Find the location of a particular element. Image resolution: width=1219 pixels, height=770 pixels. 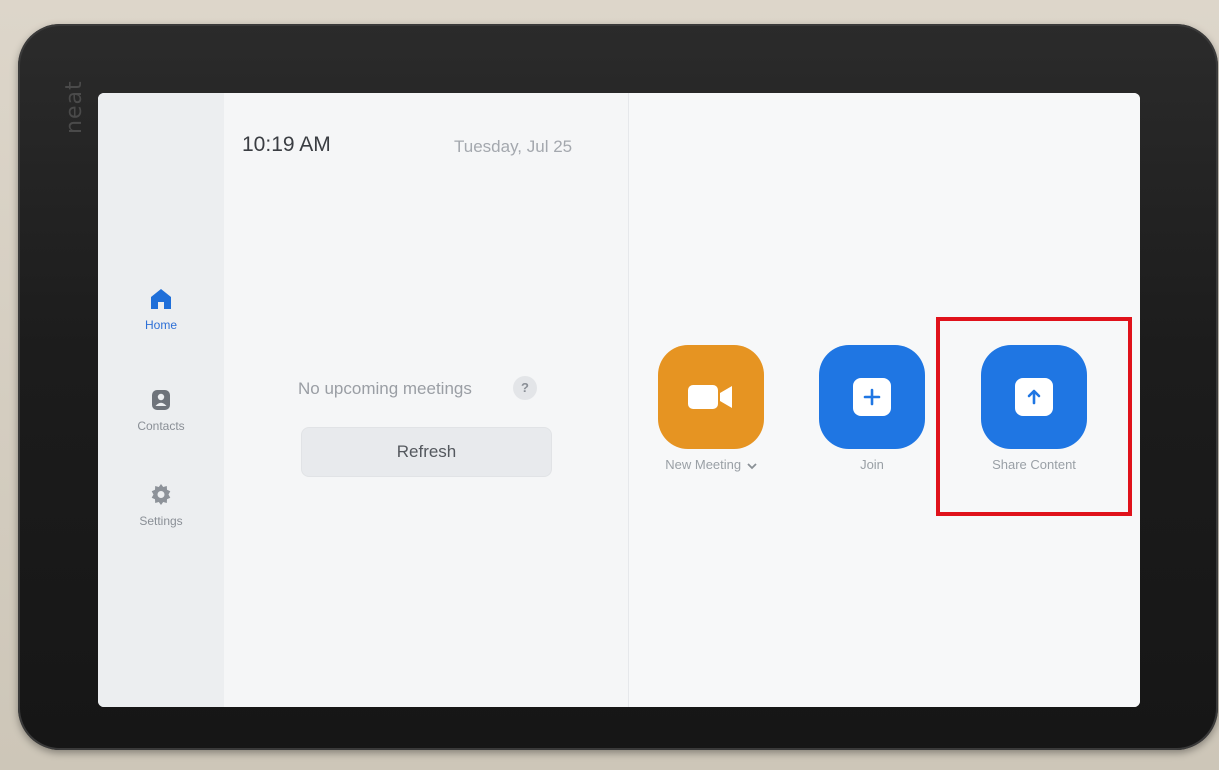

sidebar-item-label: Contacts is located at coordinates (161, 426).